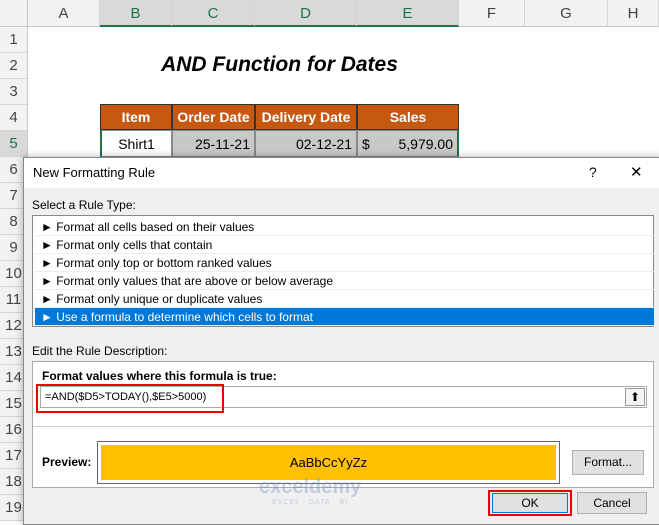 This screenshot has height=525, width=659. What do you see at coordinates (67, 462) in the screenshot?
I see `preview-label: Preview:` at bounding box center [67, 462].